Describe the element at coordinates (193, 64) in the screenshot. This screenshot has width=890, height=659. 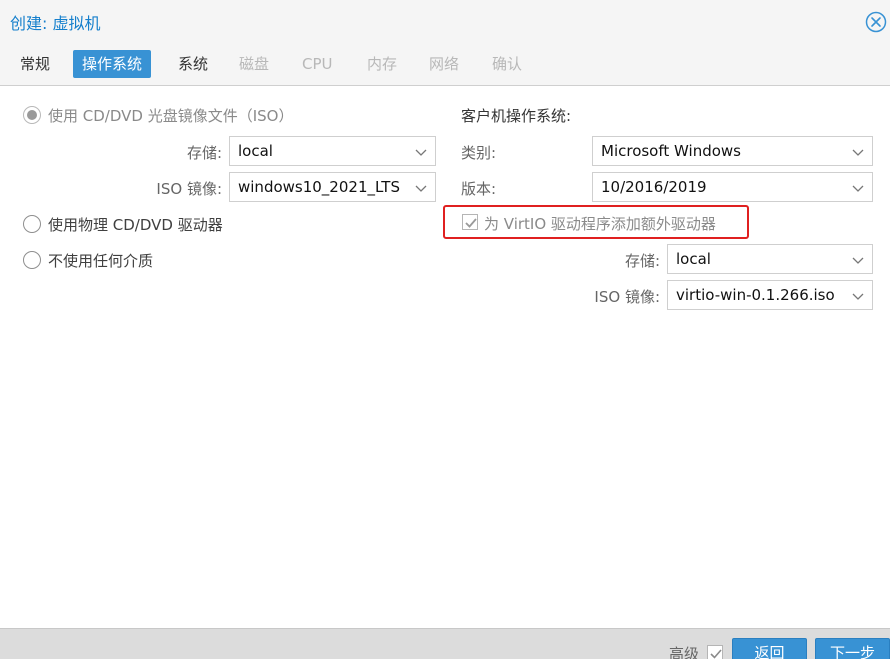
I see `tab-system: 系统` at that location.